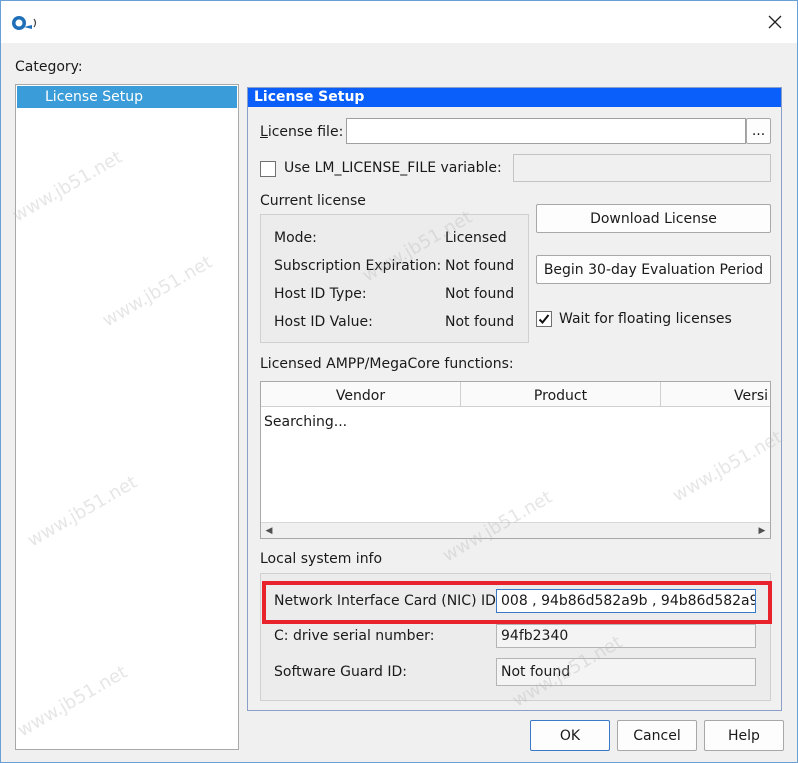 This screenshot has width=798, height=763. What do you see at coordinates (393, 168) in the screenshot?
I see `use-lm-license-label: Use LM_LICENSE_FILE variable:` at bounding box center [393, 168].